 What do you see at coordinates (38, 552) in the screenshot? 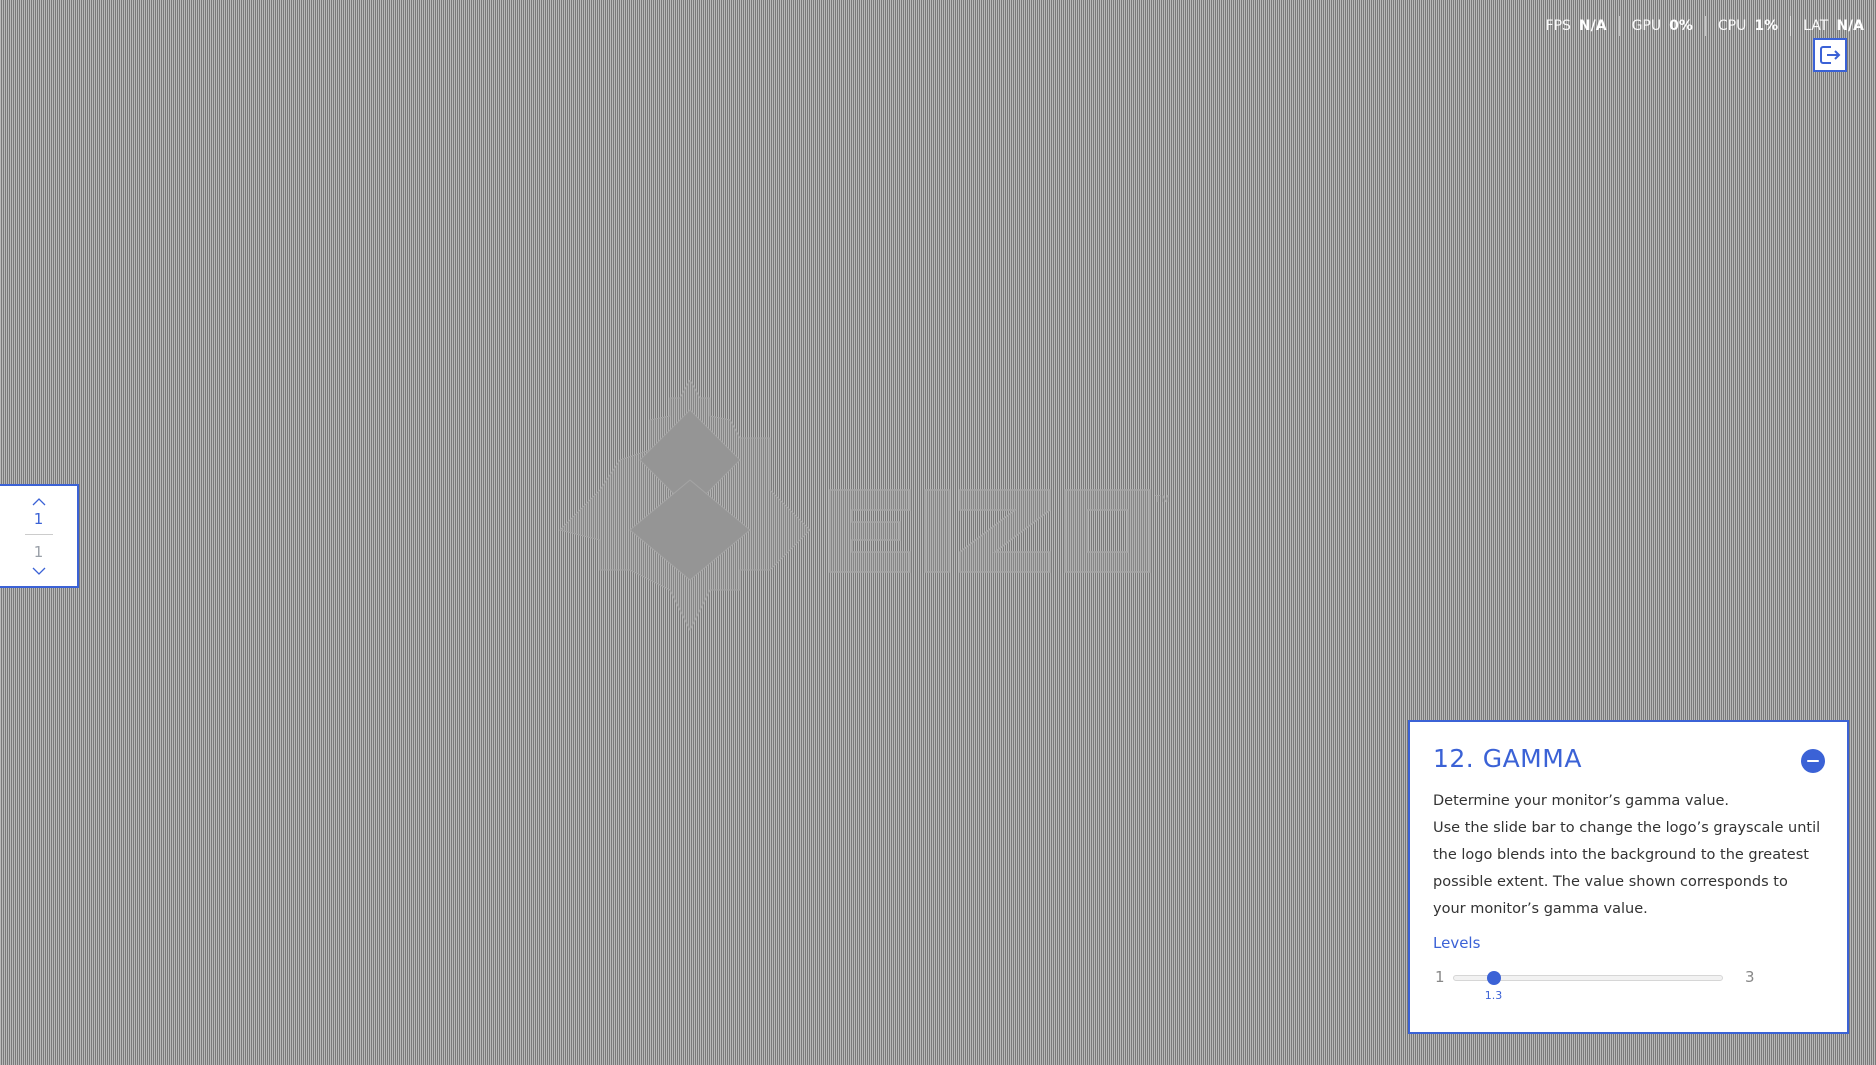
I see `total-pages-number: 1` at bounding box center [38, 552].